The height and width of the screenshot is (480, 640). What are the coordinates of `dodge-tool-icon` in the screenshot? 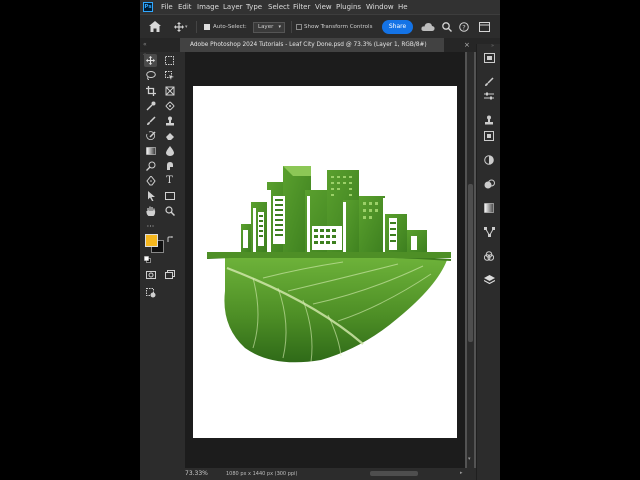 It's located at (150, 165).